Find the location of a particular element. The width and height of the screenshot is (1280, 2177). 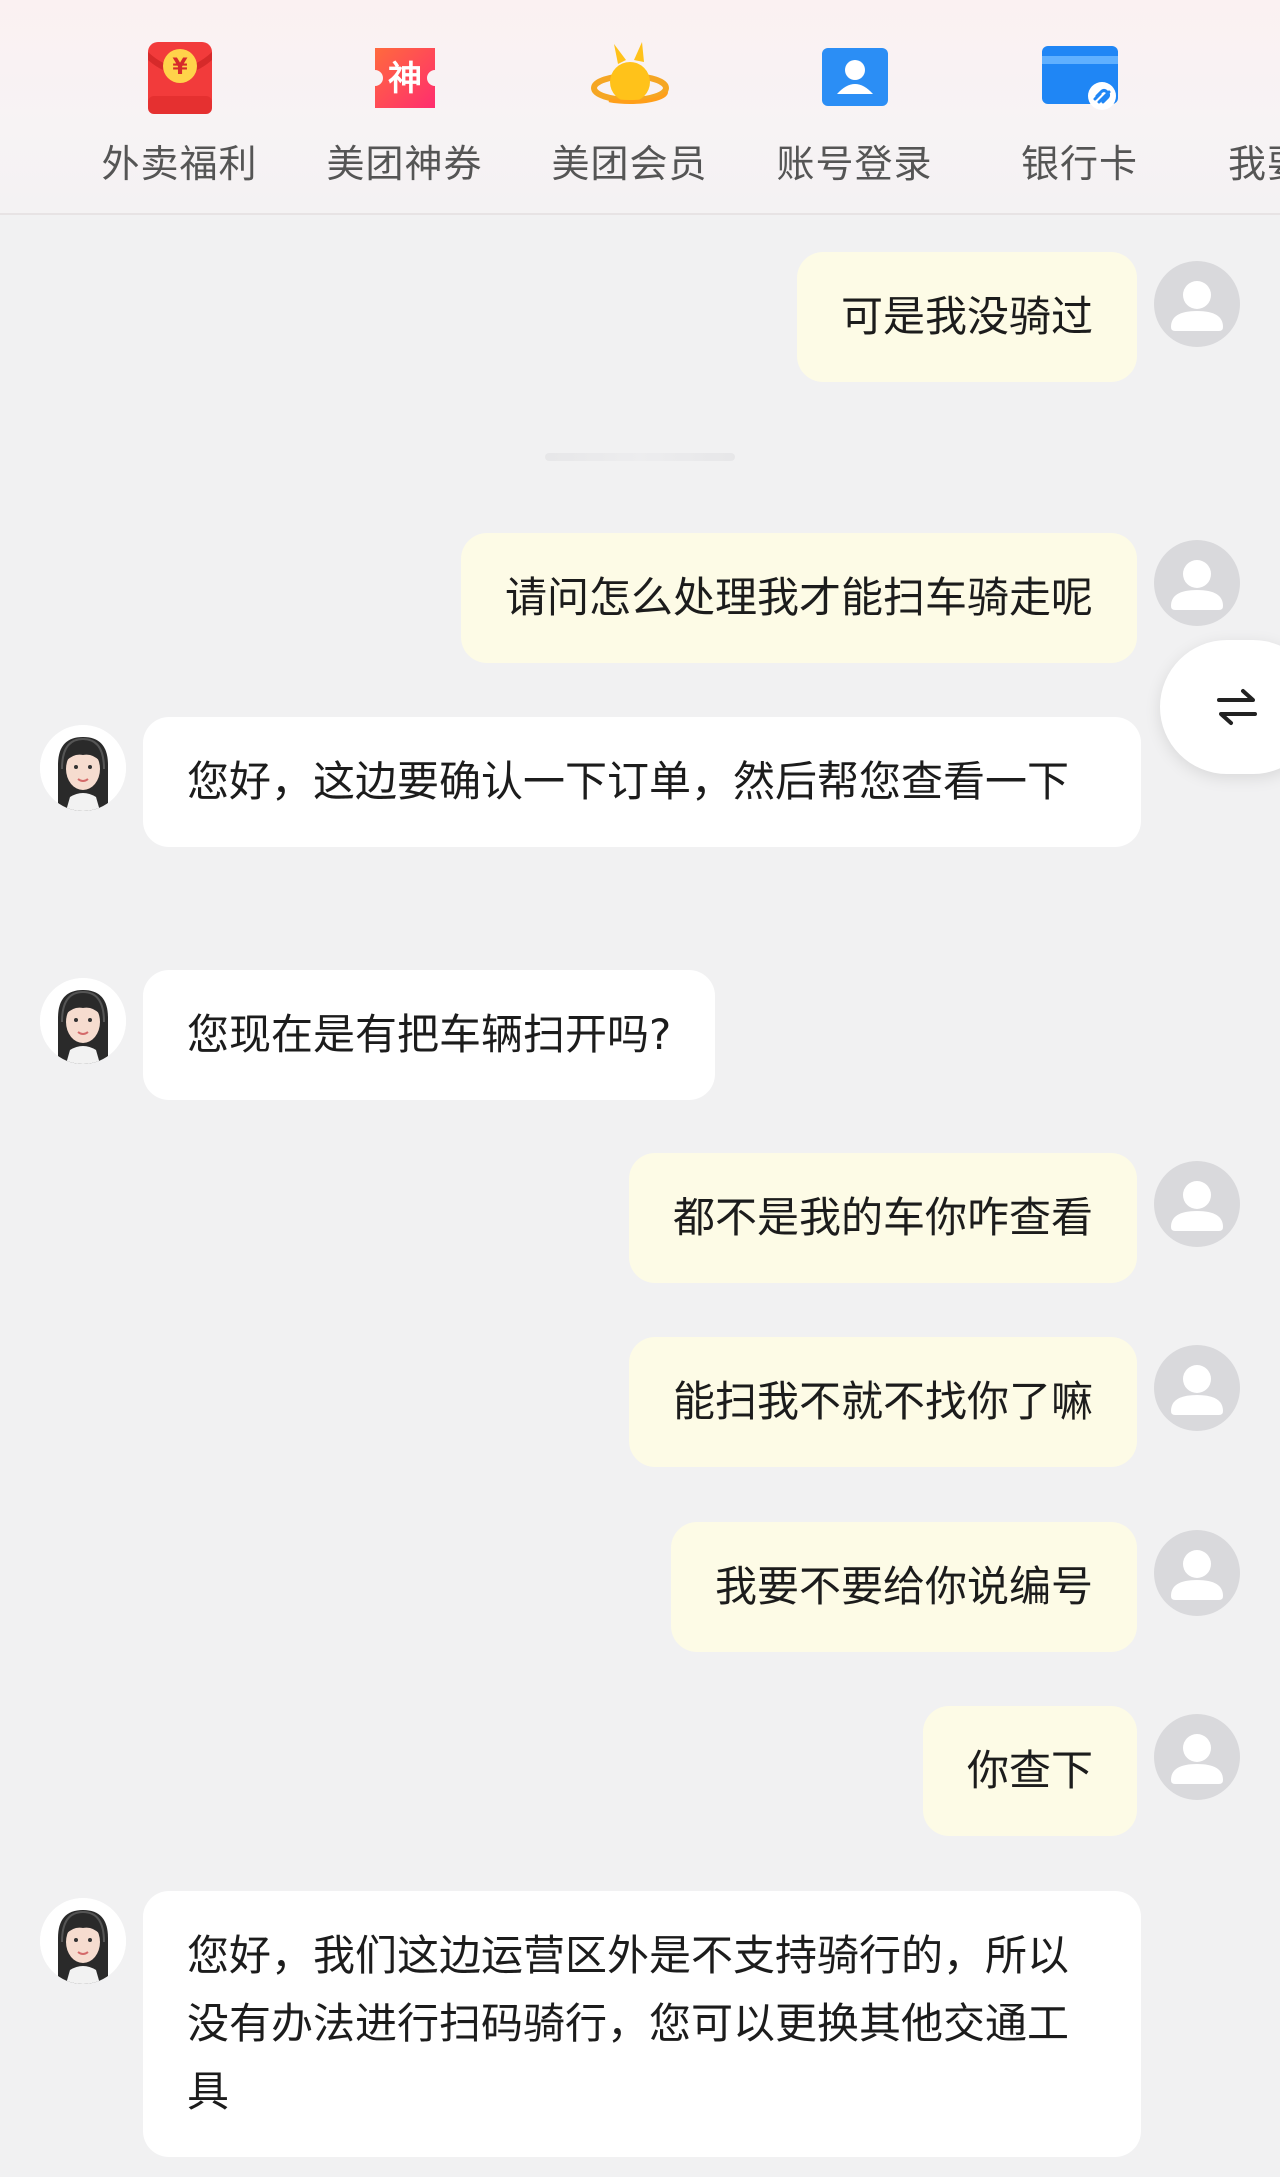

message-text: 您好，这边要确认一下订单，然后帮您查看一下 is located at coordinates (628, 781).